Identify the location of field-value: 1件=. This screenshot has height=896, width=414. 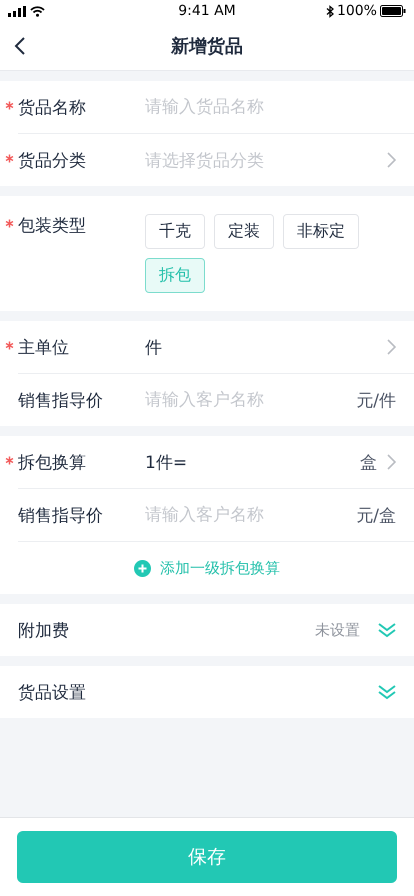
(248, 462).